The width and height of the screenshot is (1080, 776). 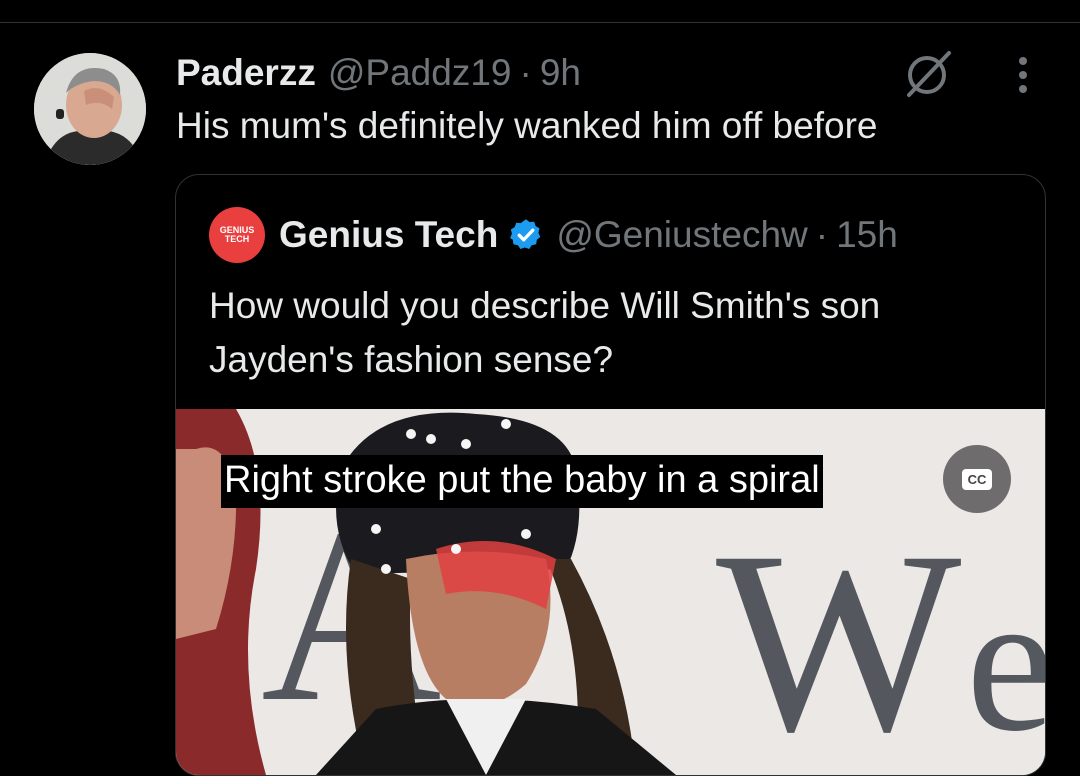 What do you see at coordinates (522, 481) in the screenshot?
I see `video-caption: Right stroke put the baby in a spiral` at bounding box center [522, 481].